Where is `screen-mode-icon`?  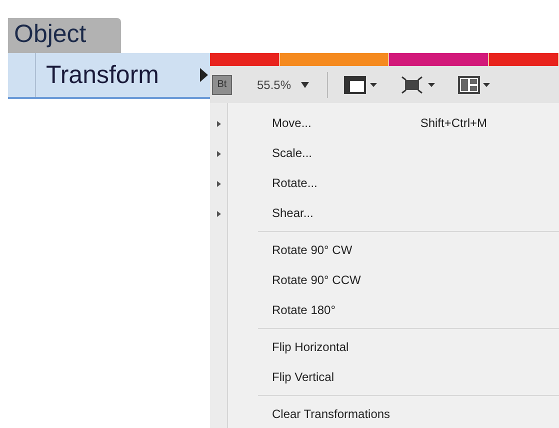
screen-mode-icon is located at coordinates (361, 84).